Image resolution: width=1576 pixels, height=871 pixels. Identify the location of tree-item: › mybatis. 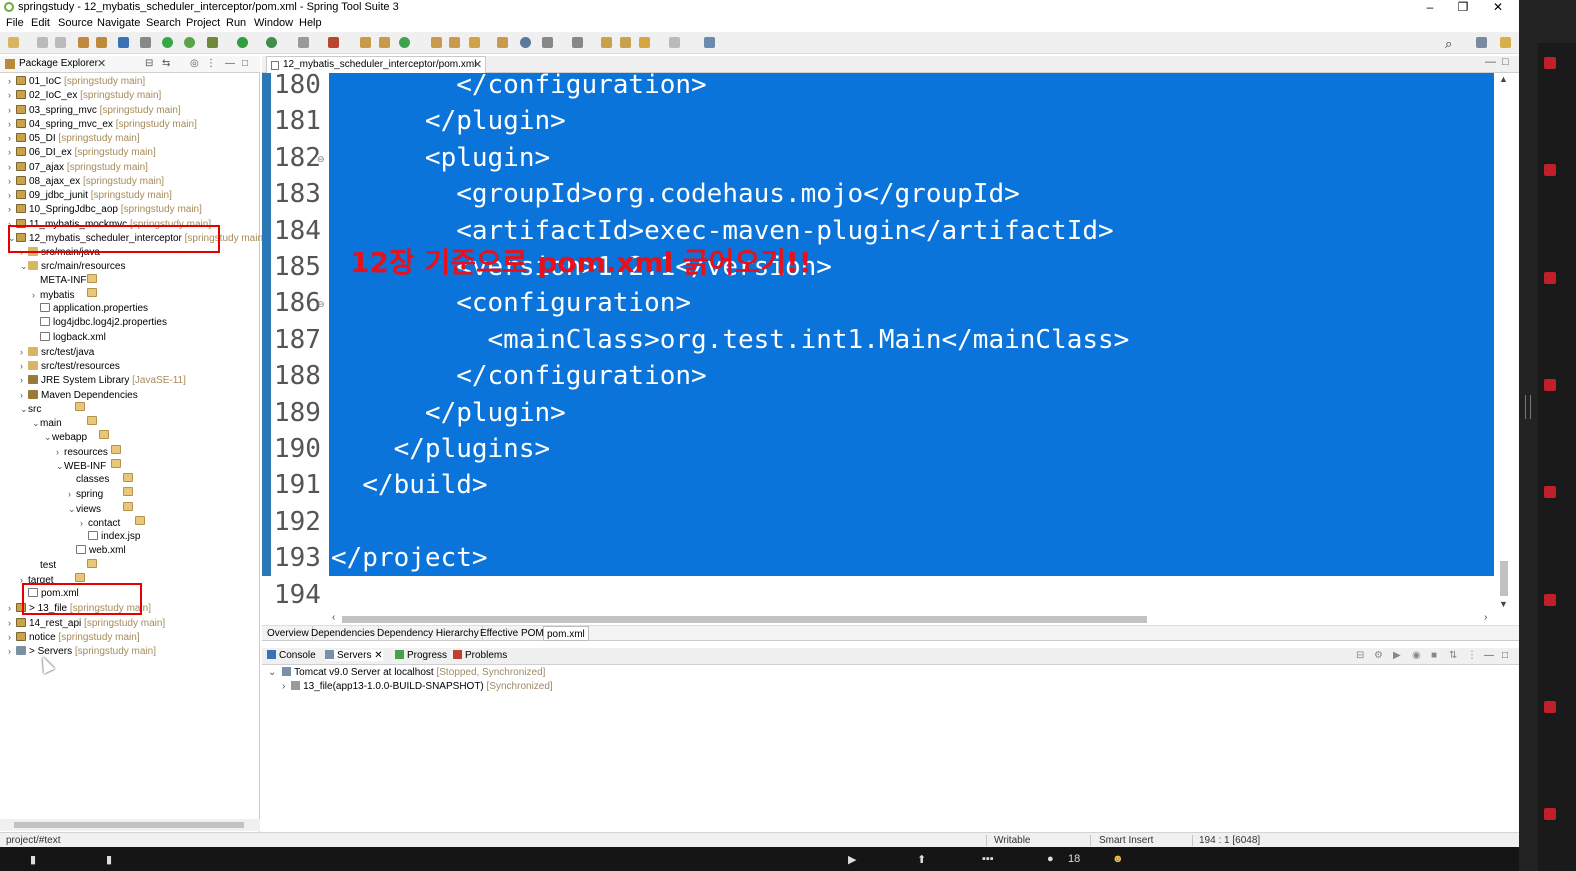
(64, 294).